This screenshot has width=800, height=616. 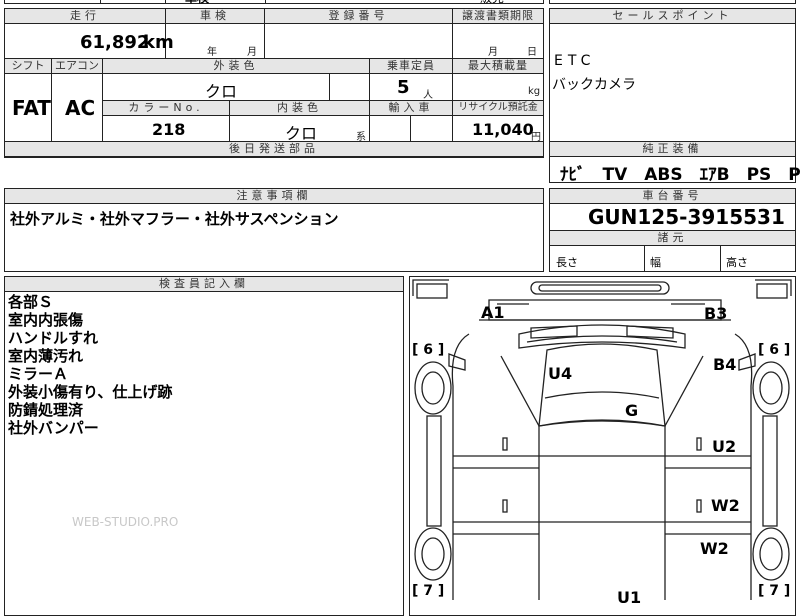 I want to click on transfer-day: 日, so click(x=532, y=52).